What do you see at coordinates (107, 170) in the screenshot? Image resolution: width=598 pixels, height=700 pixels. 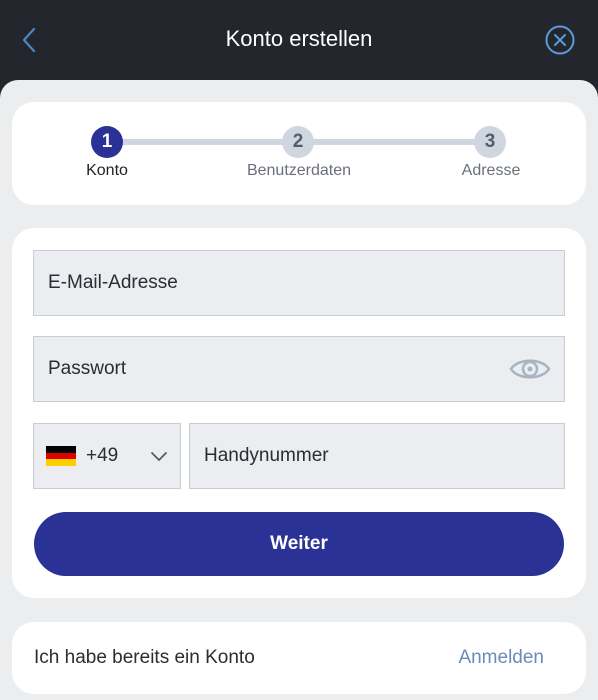 I see `step-1-label: Konto` at bounding box center [107, 170].